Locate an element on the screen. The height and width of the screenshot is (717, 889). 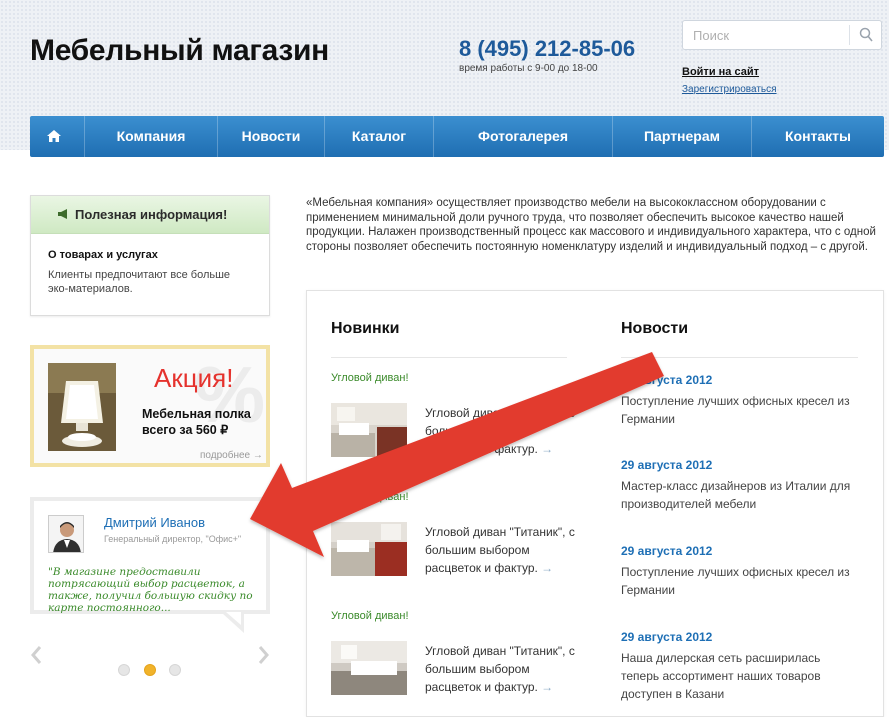
news-divider is located at coordinates (739, 357).